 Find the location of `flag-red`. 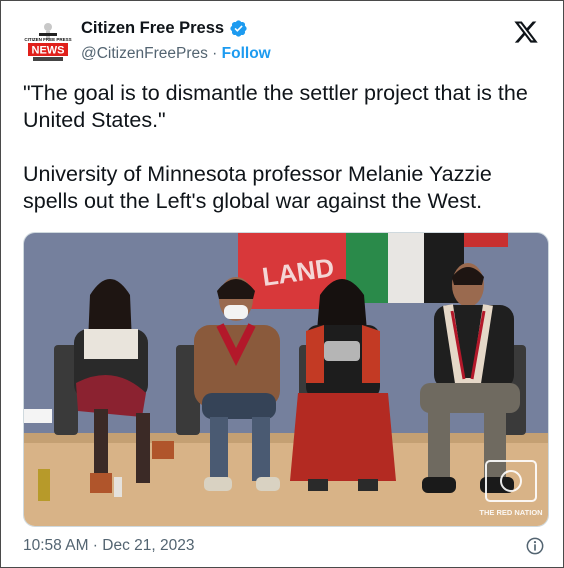

flag-red is located at coordinates (486, 240).